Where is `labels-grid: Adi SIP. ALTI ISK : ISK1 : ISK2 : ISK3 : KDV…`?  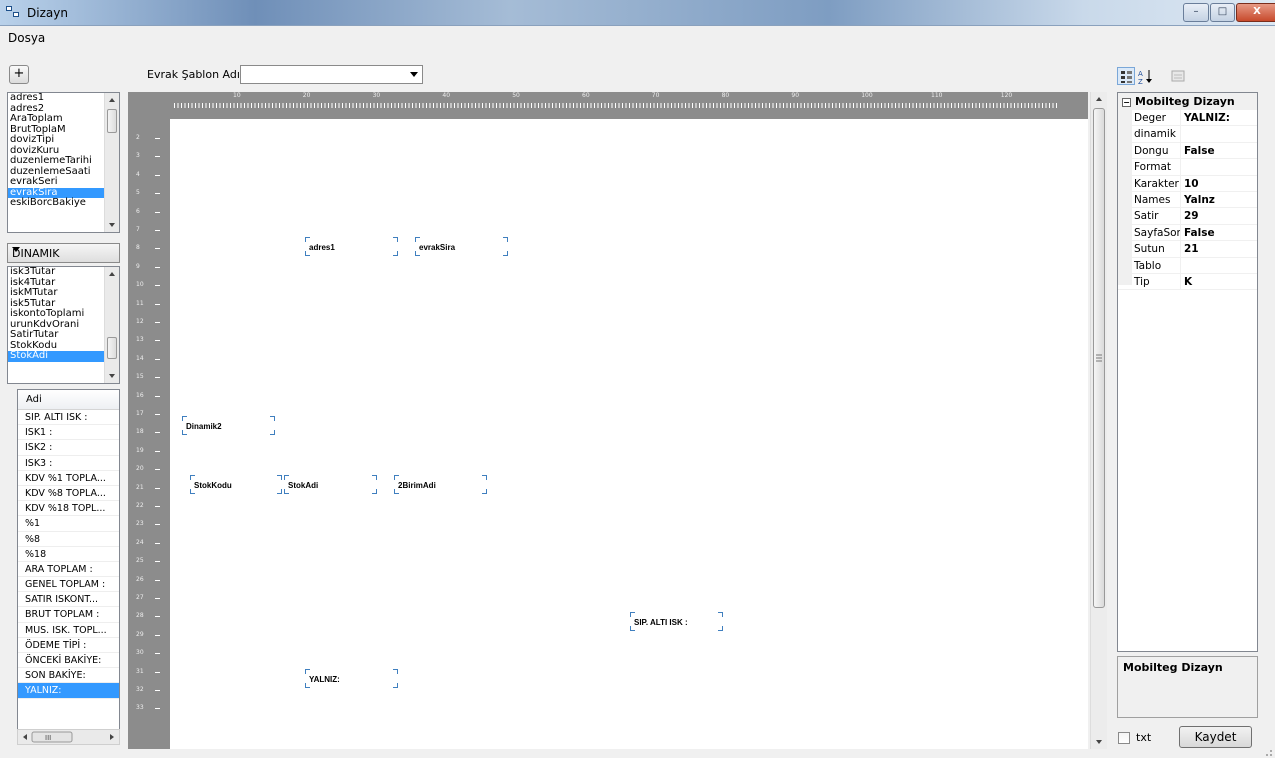 labels-grid: Adi SIP. ALTI ISK : ISK1 : ISK2 : ISK3 : KDV… is located at coordinates (68, 567).